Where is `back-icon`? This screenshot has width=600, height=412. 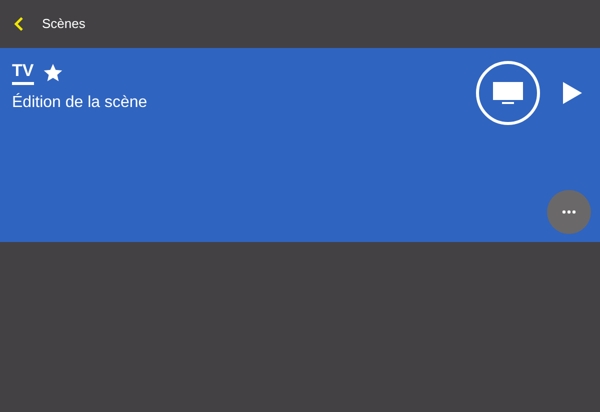 back-icon is located at coordinates (19, 24).